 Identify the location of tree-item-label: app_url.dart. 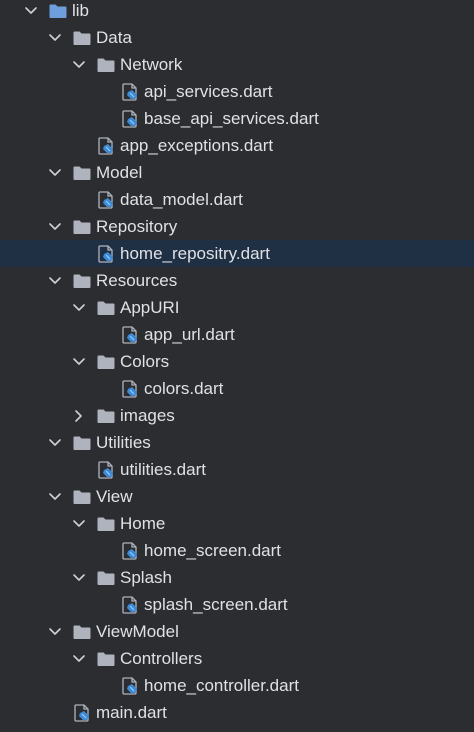
(189, 334).